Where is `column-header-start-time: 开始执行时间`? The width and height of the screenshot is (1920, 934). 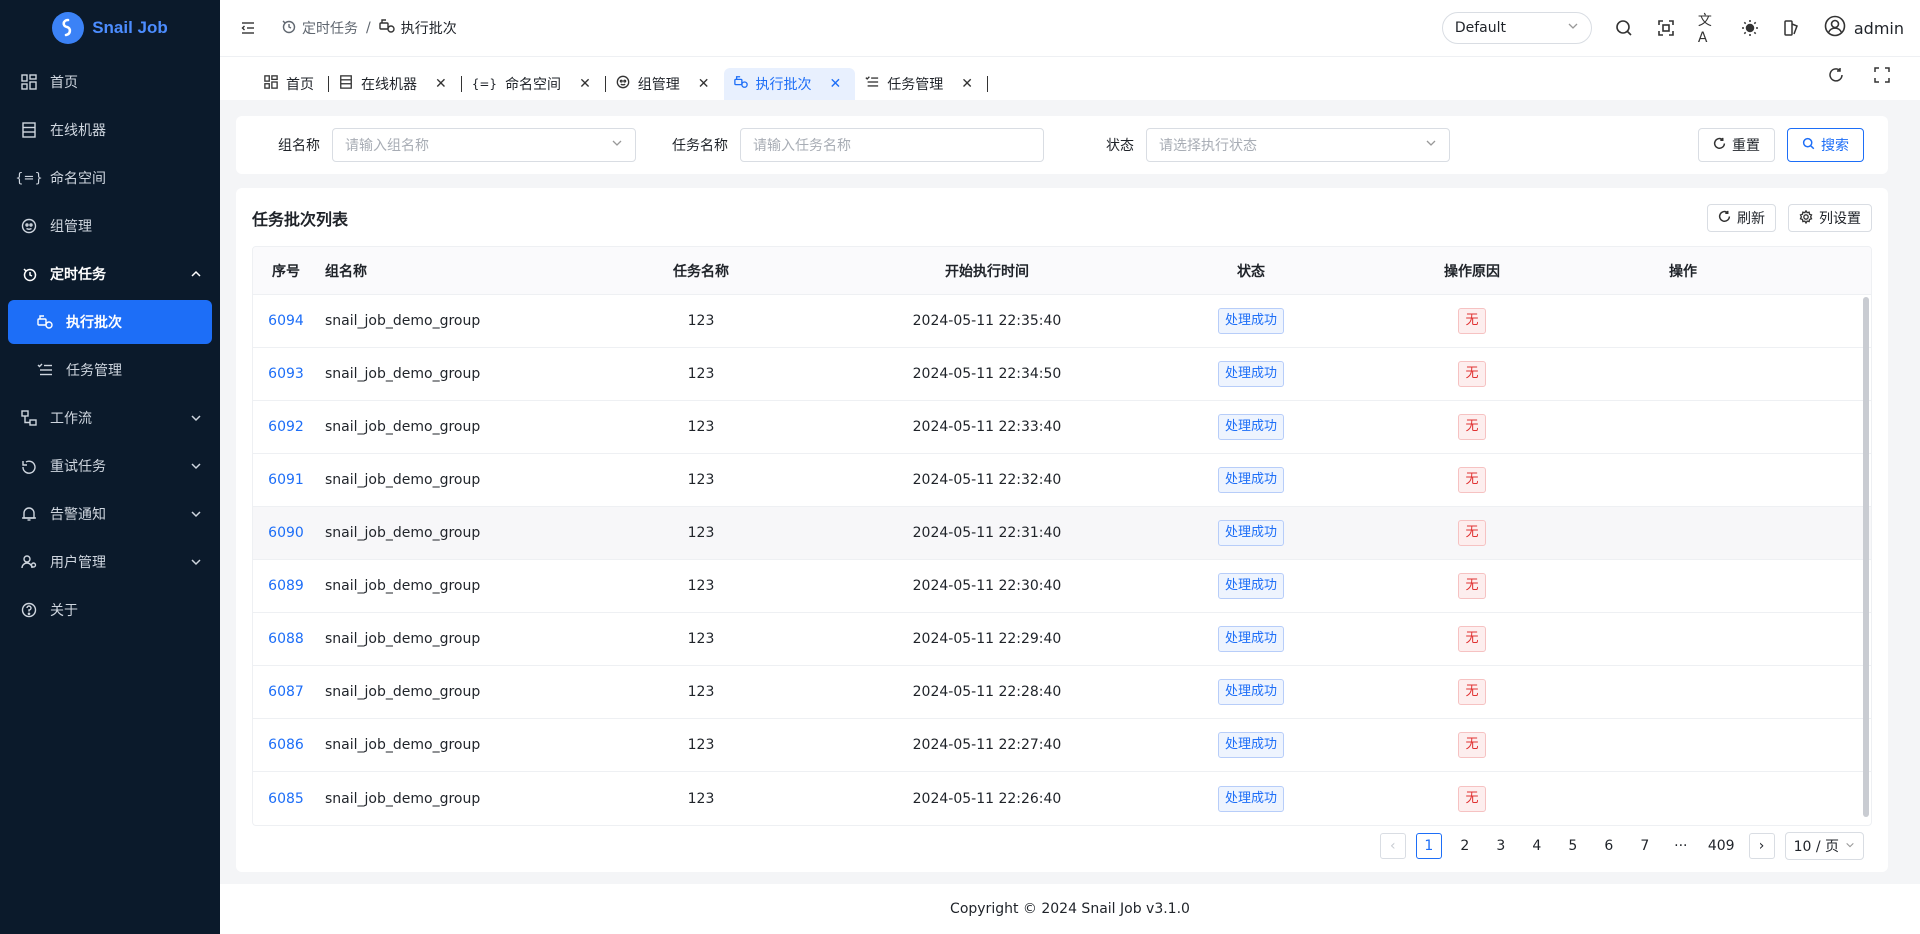 column-header-start-time: 开始执行时间 is located at coordinates (987, 271).